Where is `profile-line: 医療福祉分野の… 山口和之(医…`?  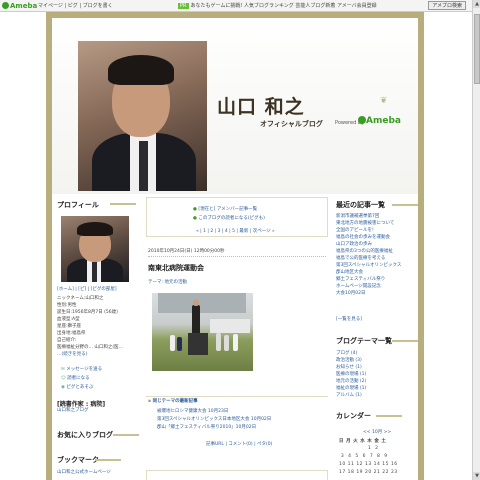 profile-line: 医療福祉分野の… 山口和之(医… is located at coordinates (90, 347).